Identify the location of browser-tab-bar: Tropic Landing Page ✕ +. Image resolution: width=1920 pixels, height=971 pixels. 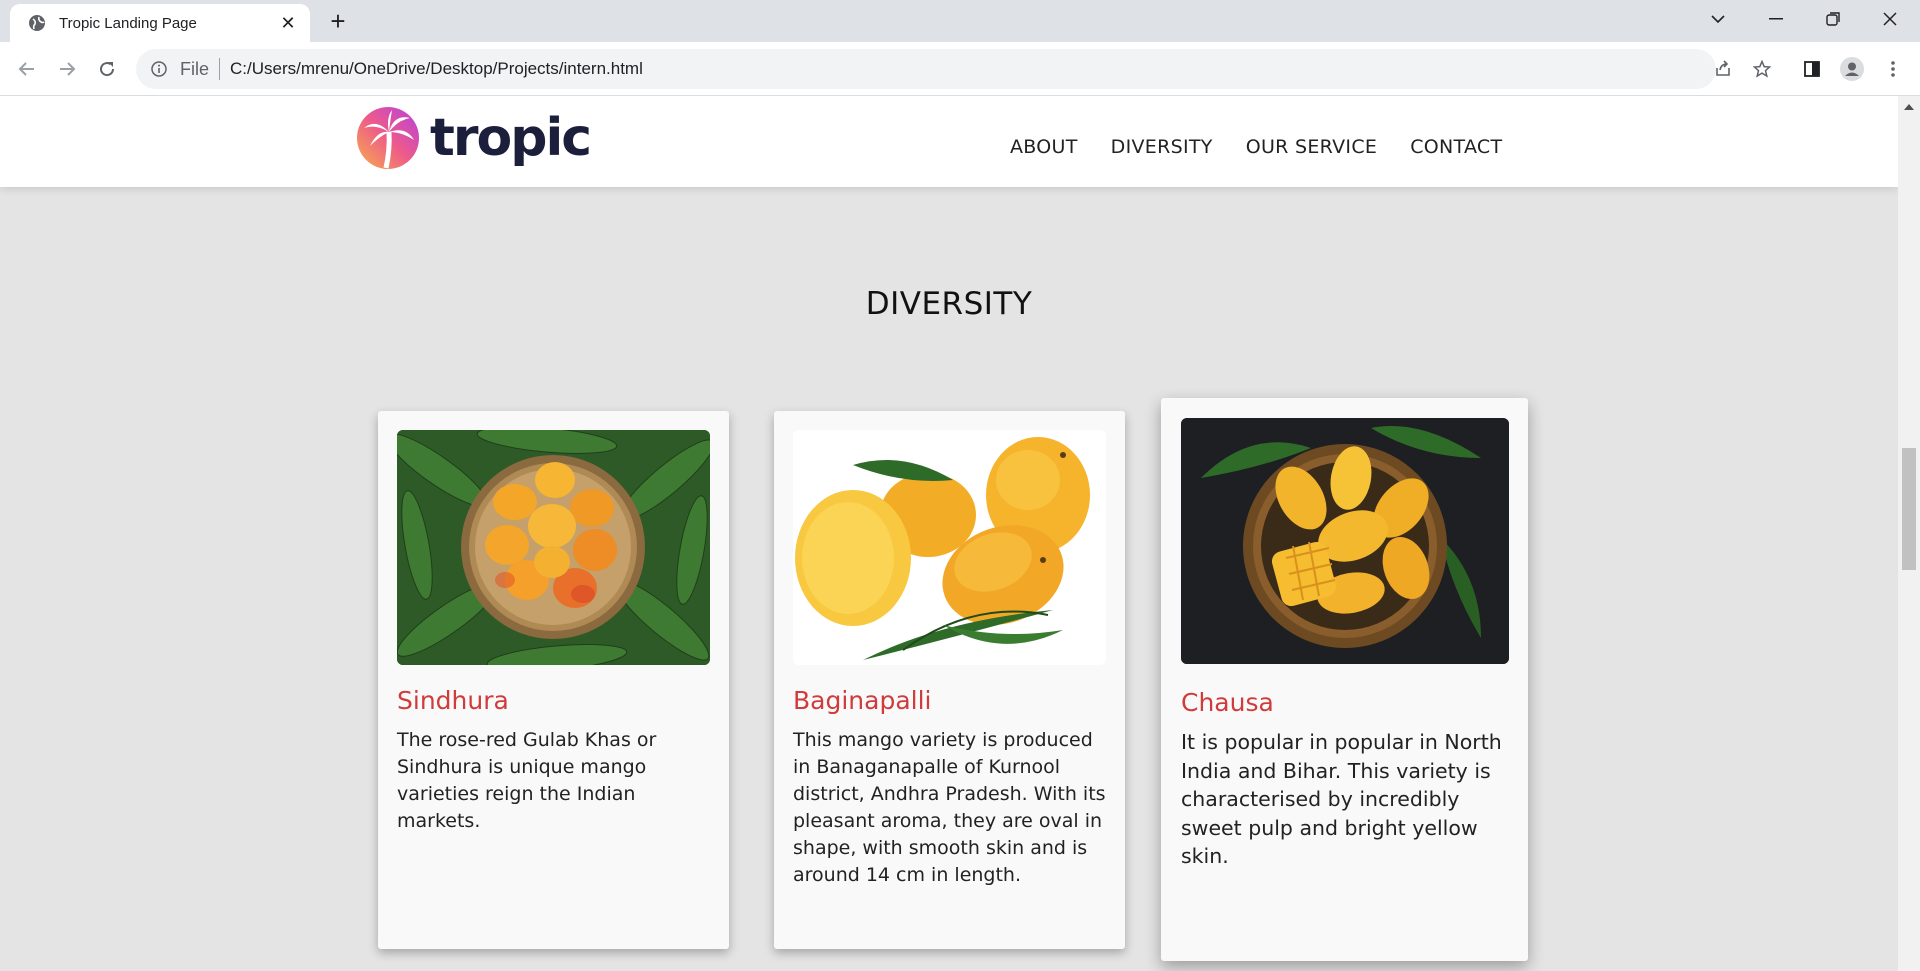
(960, 21).